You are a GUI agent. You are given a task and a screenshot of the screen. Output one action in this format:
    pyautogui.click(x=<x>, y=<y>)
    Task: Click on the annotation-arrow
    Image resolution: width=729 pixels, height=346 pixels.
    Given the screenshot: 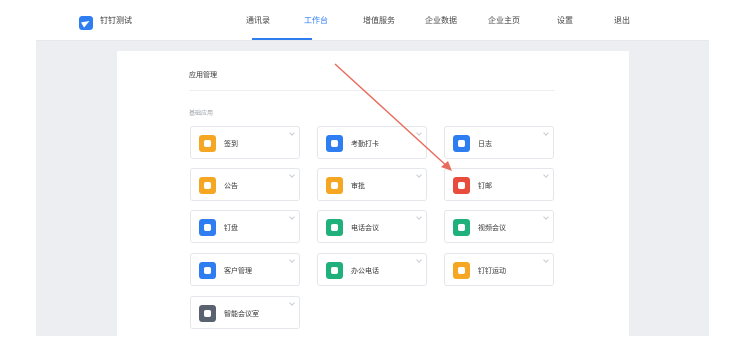 What is the action you would take?
    pyautogui.click(x=393, y=117)
    